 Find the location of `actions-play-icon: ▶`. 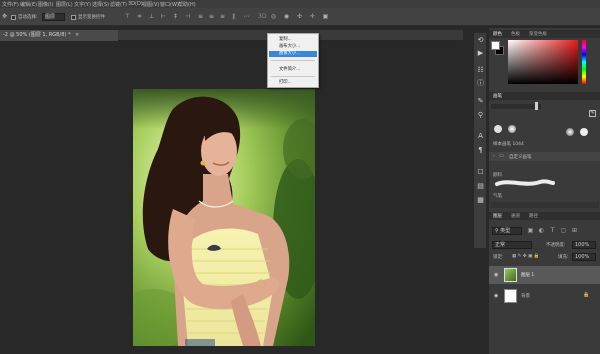

actions-play-icon: ▶ is located at coordinates (480, 53).